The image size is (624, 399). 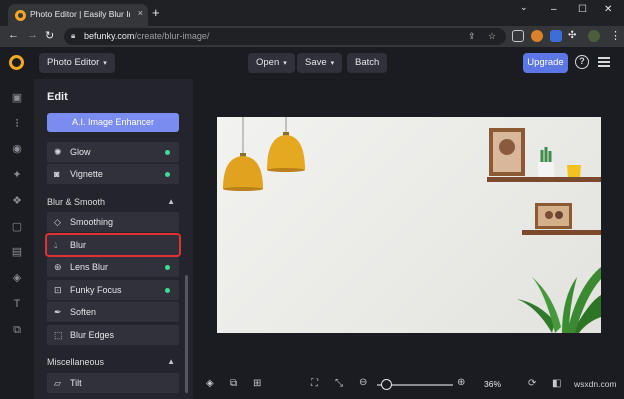 What do you see at coordinates (556, 36) in the screenshot?
I see `extension-b-icon` at bounding box center [556, 36].